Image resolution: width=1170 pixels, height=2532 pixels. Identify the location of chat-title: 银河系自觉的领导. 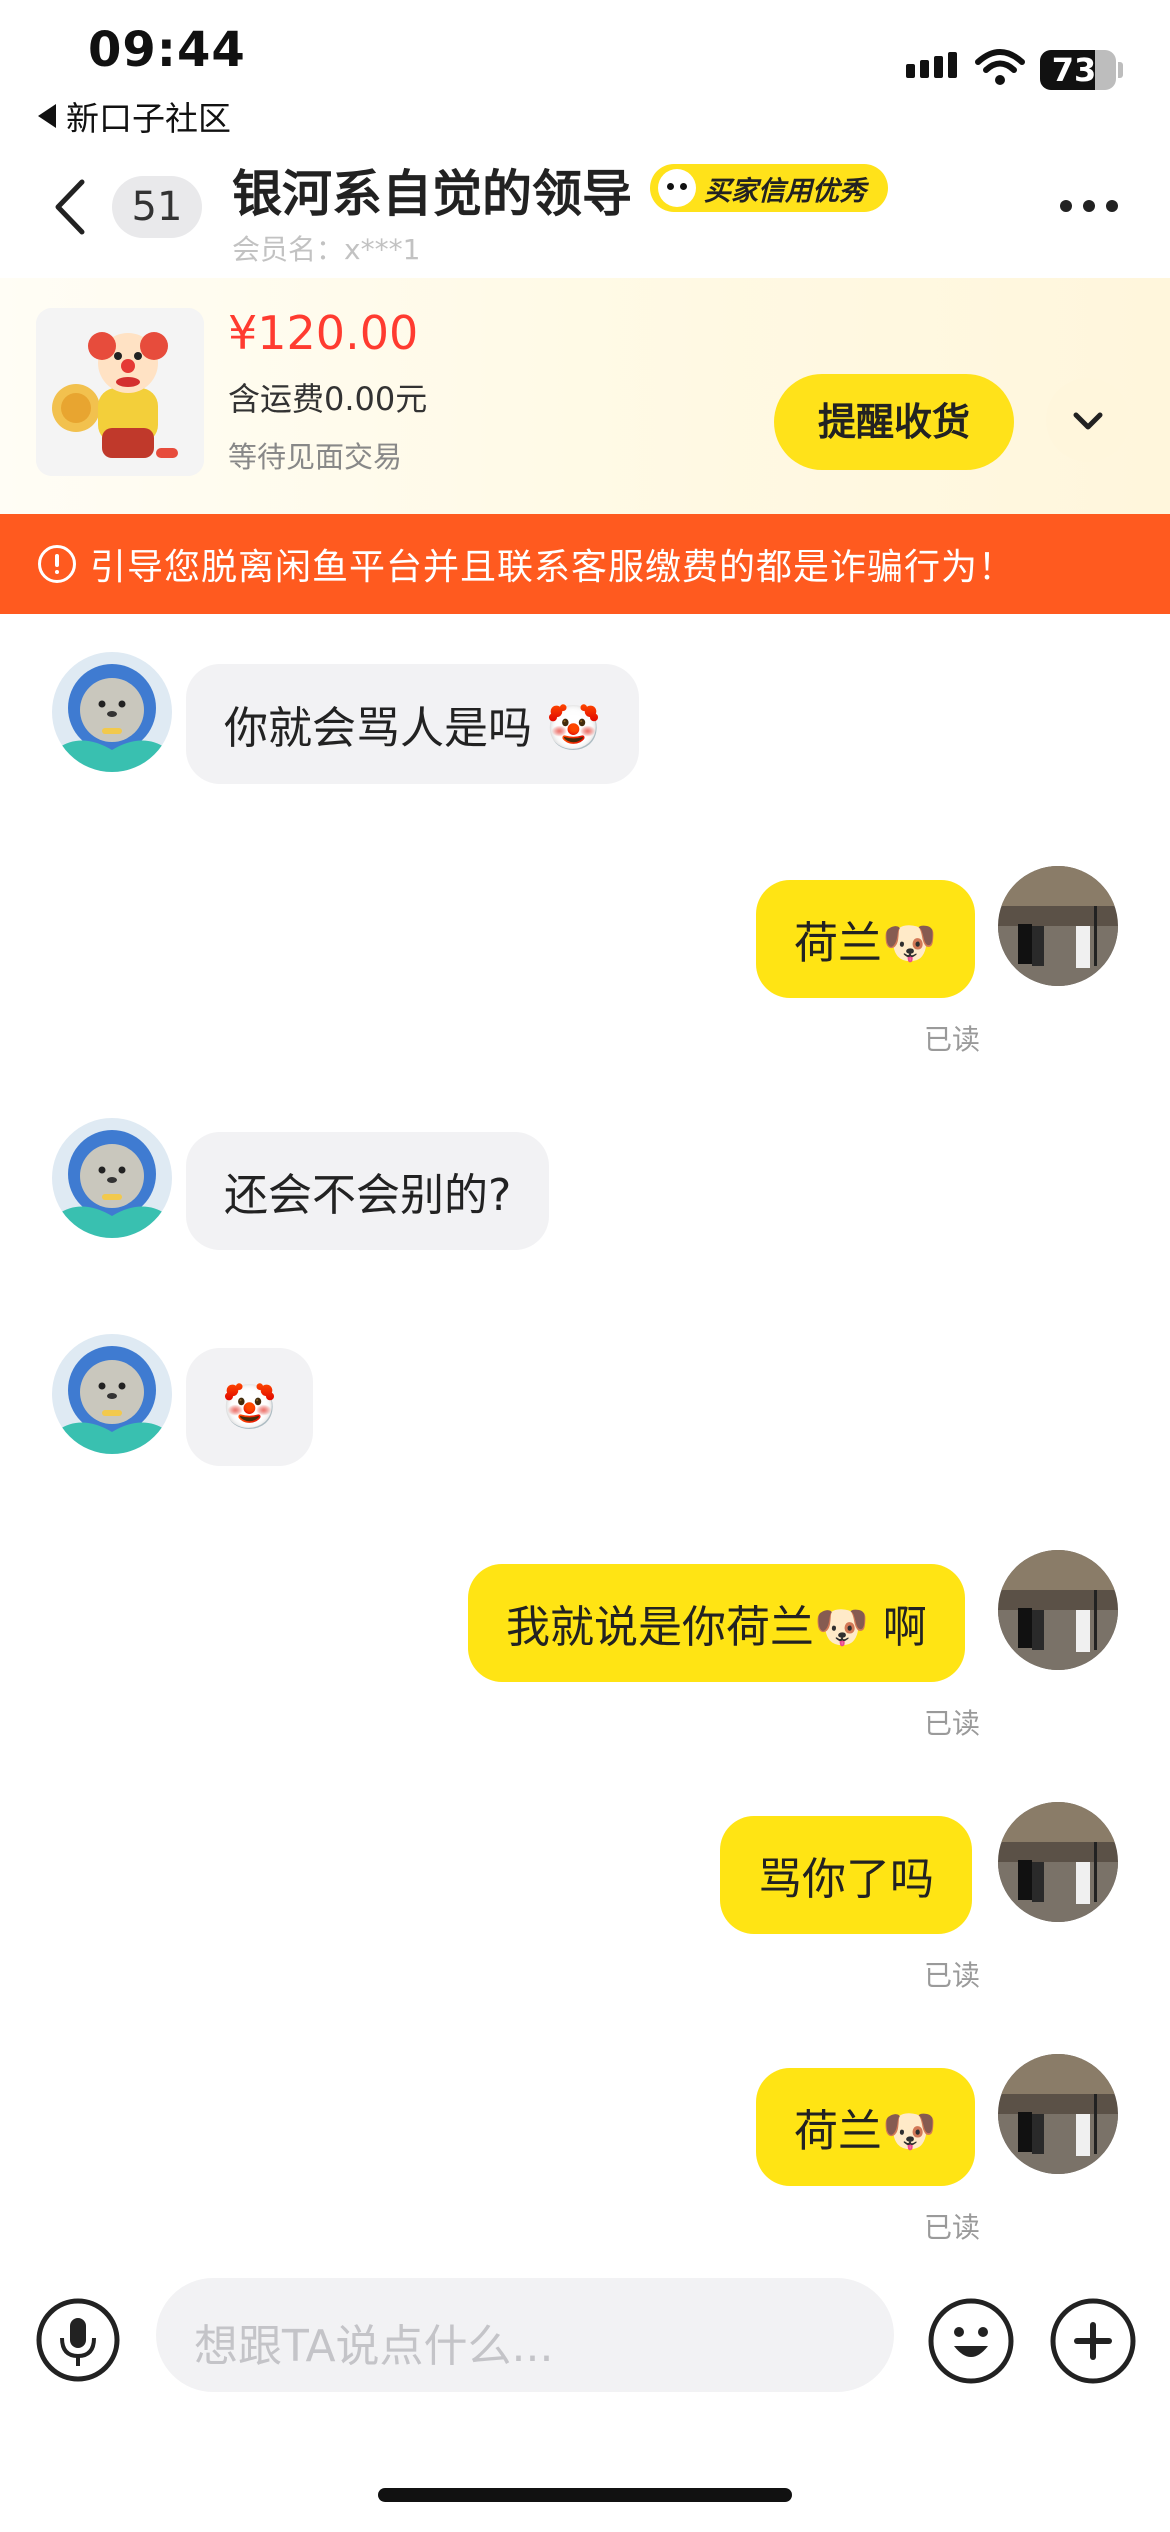
(432, 190).